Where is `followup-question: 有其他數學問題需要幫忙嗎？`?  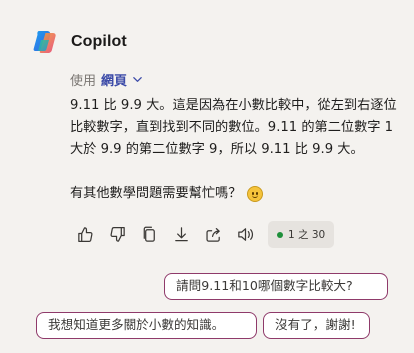 followup-question: 有其他數學問題需要幫忙嗎？ is located at coordinates (156, 193).